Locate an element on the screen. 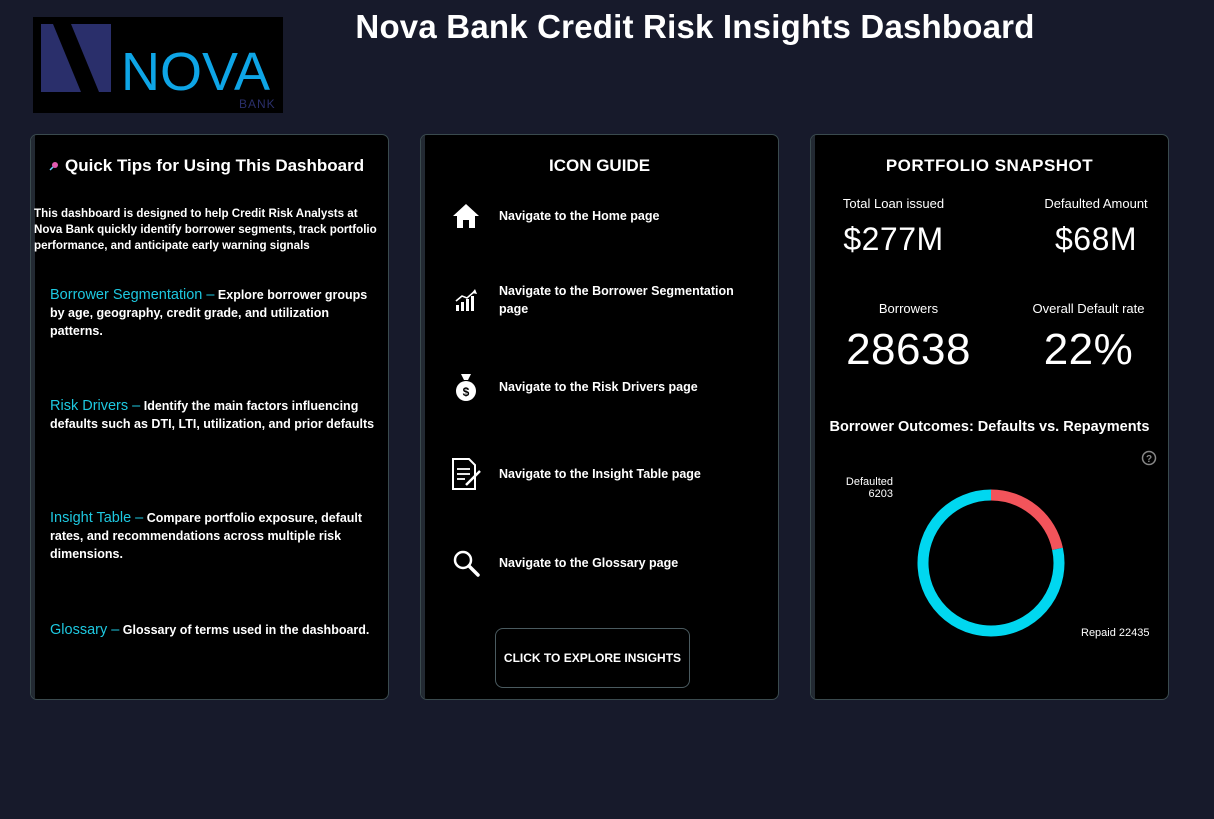 This screenshot has width=1214, height=819. donut-slice-defaulted is located at coordinates (1026, 520).